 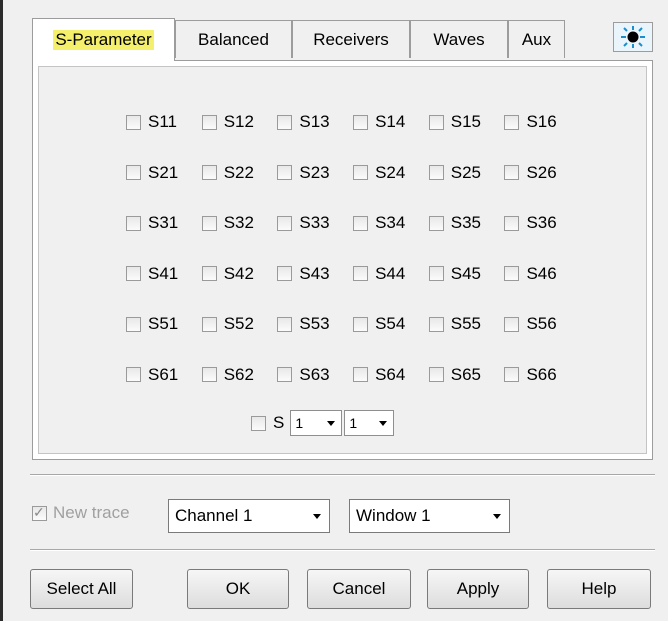 What do you see at coordinates (315, 122) in the screenshot?
I see `s-parameter-option: S13` at bounding box center [315, 122].